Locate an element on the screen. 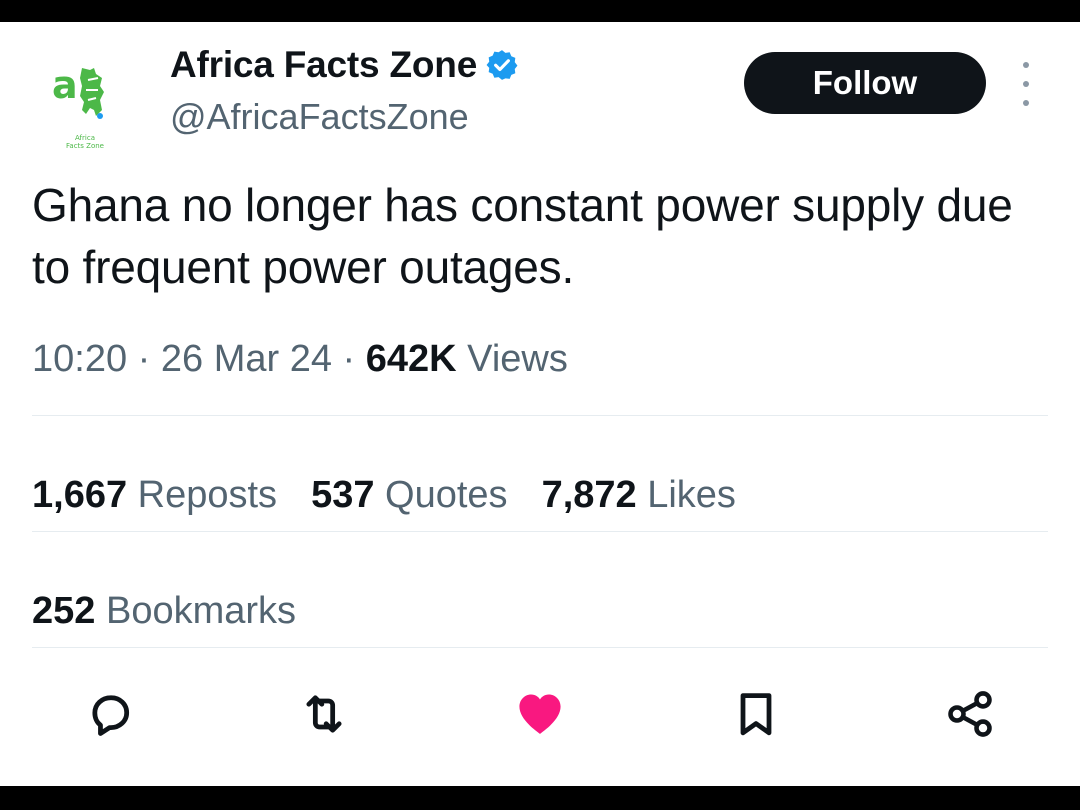  action-bar is located at coordinates (540, 714).